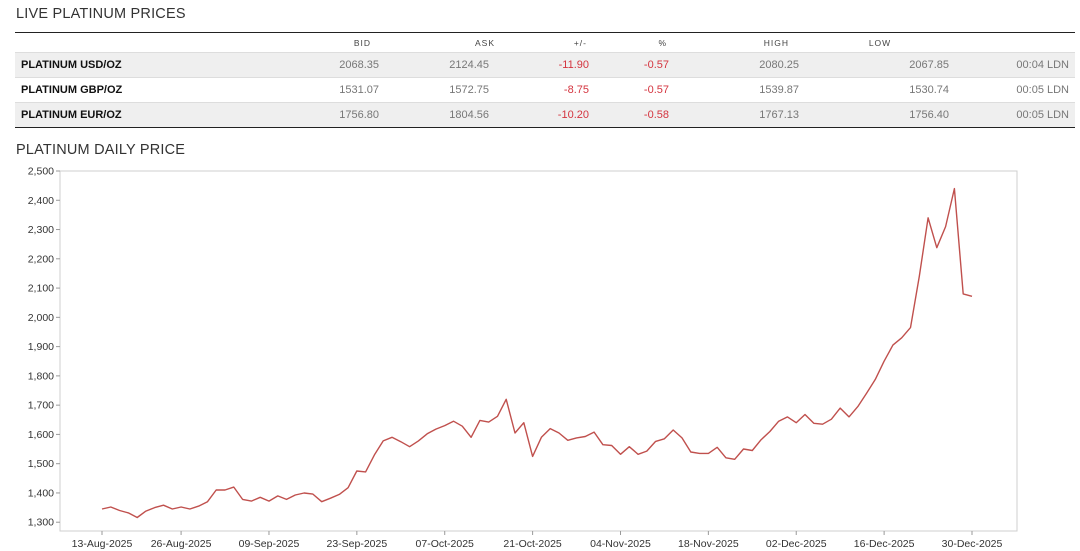  I want to click on y-tick-label: 2,100, so click(41, 289).